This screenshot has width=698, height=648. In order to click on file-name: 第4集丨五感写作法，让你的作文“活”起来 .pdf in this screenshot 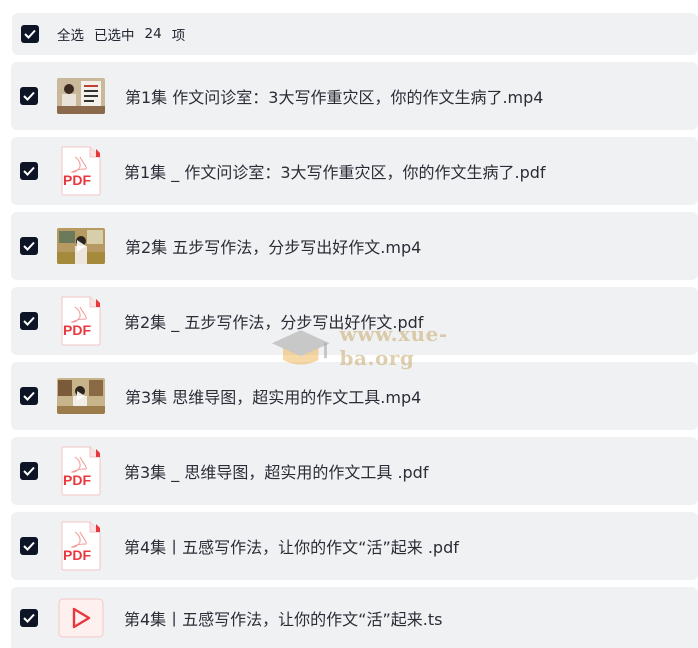, I will do `click(291, 546)`.